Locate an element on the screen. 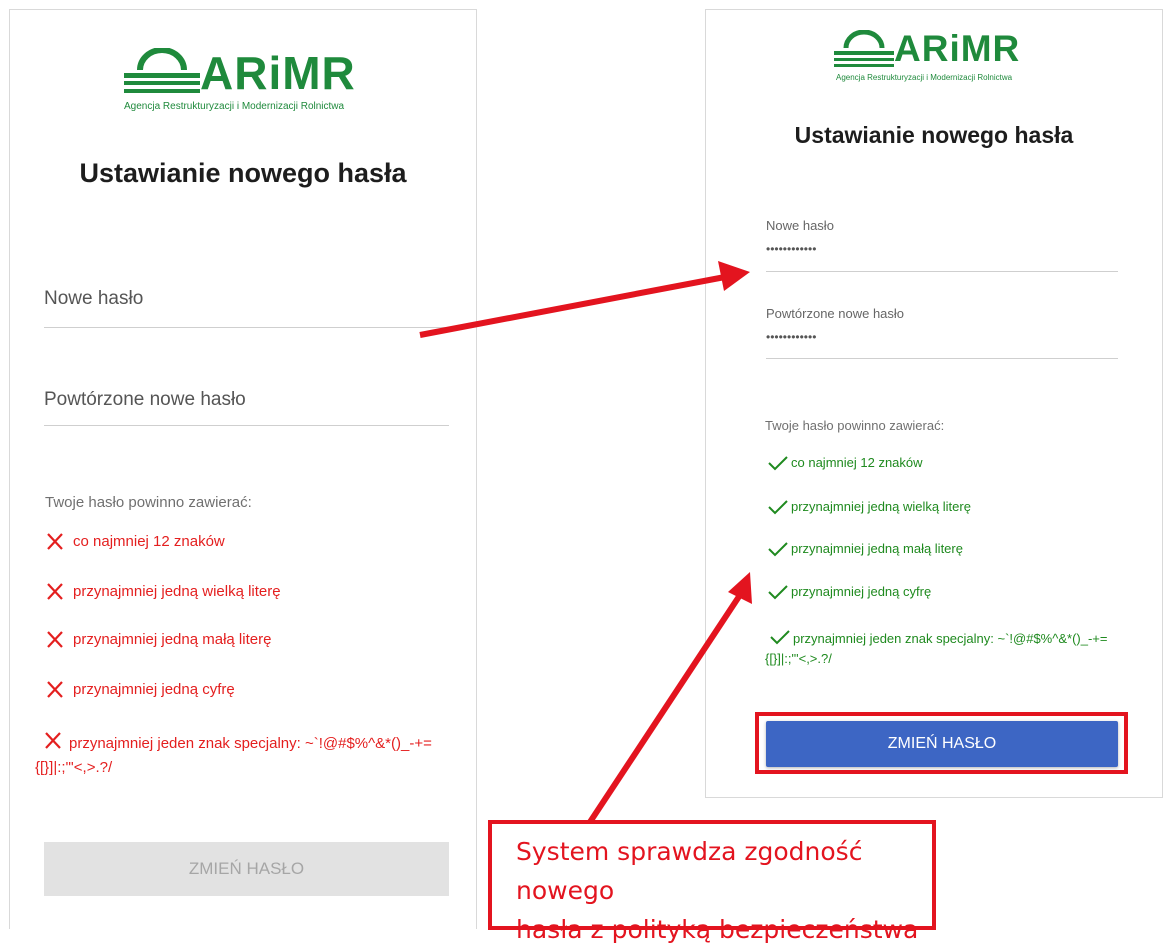  arrow-to-fields is located at coordinates (584, 299).